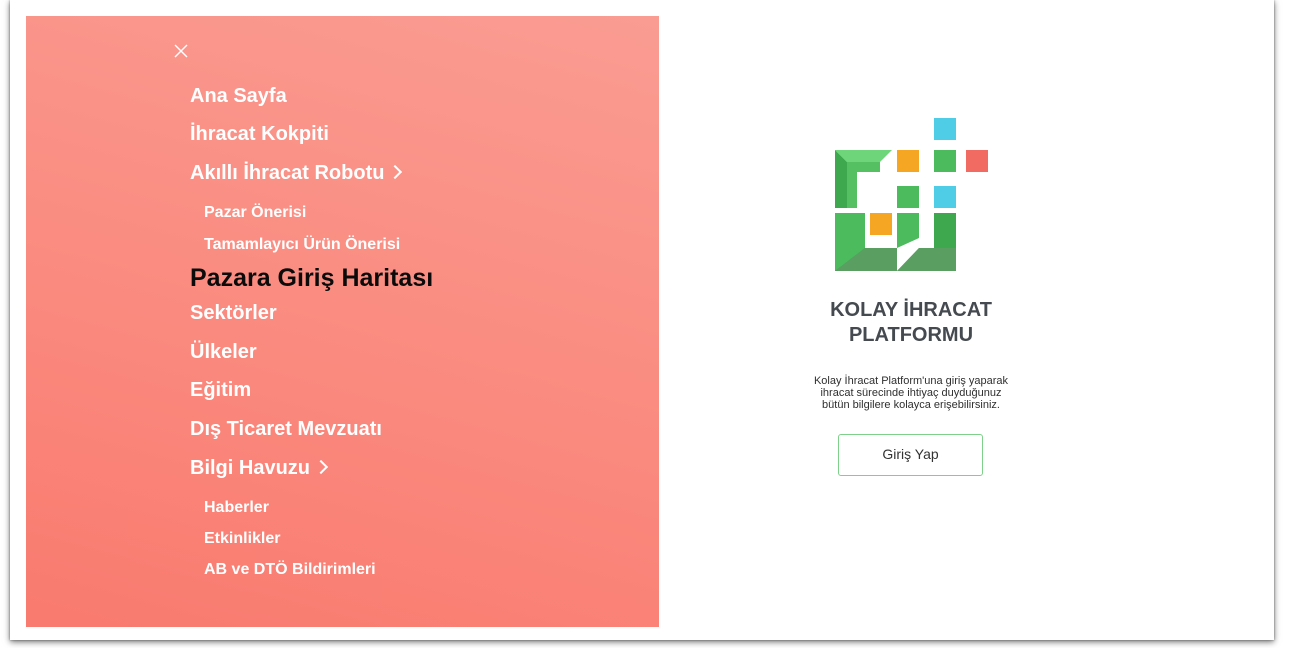  I want to click on nav-item-education: Eğitim, so click(220, 390).